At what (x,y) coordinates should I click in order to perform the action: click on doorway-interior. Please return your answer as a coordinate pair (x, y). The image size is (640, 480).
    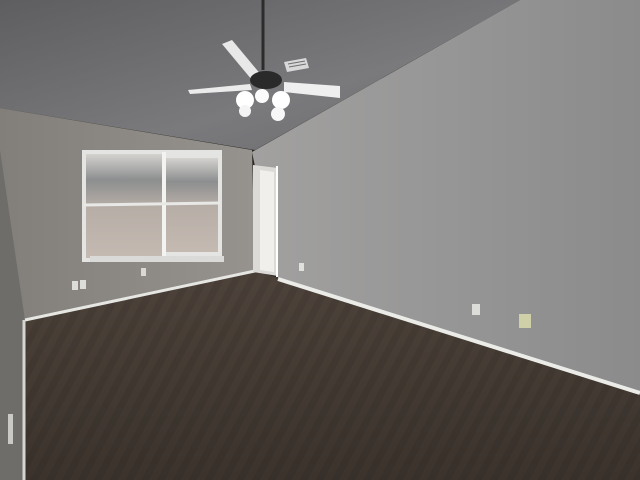
    Looking at the image, I should click on (267, 221).